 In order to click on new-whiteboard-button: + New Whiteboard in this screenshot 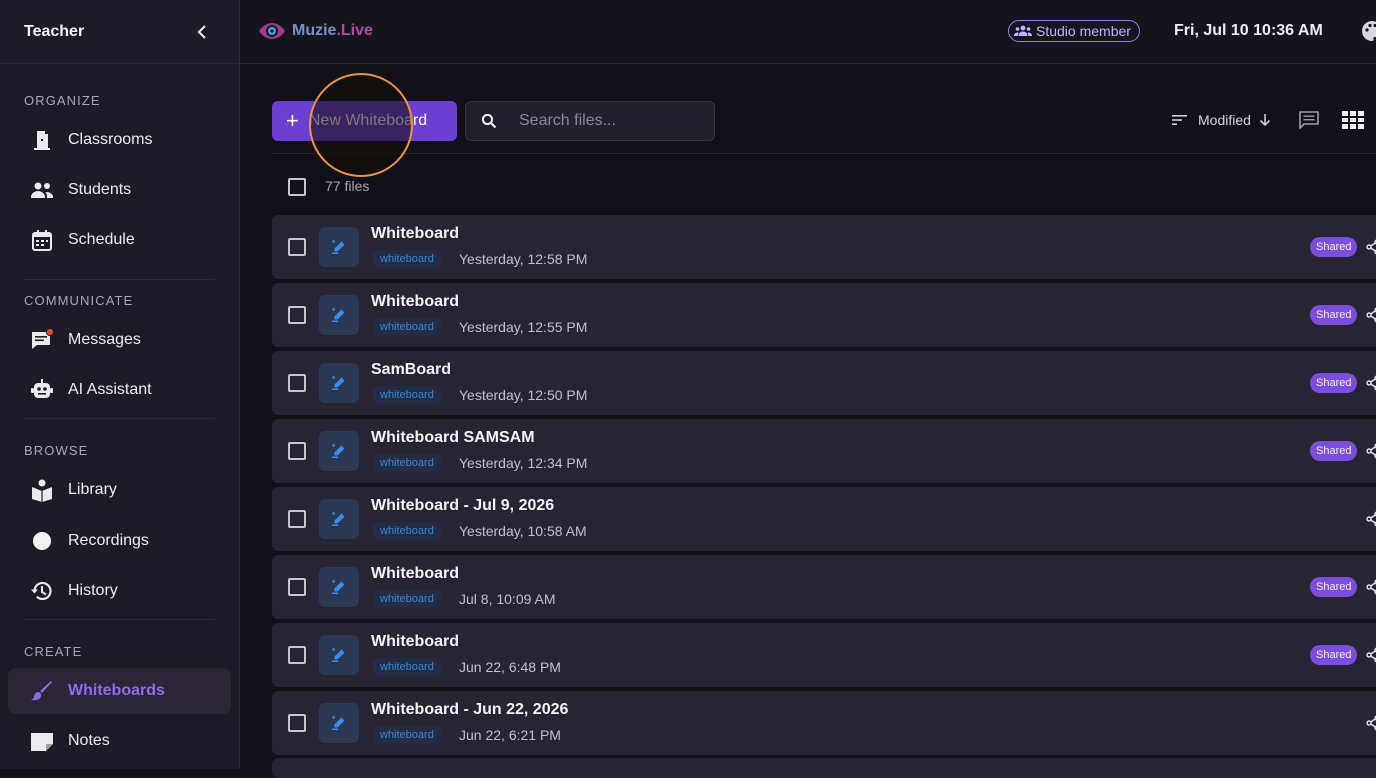, I will do `click(364, 121)`.